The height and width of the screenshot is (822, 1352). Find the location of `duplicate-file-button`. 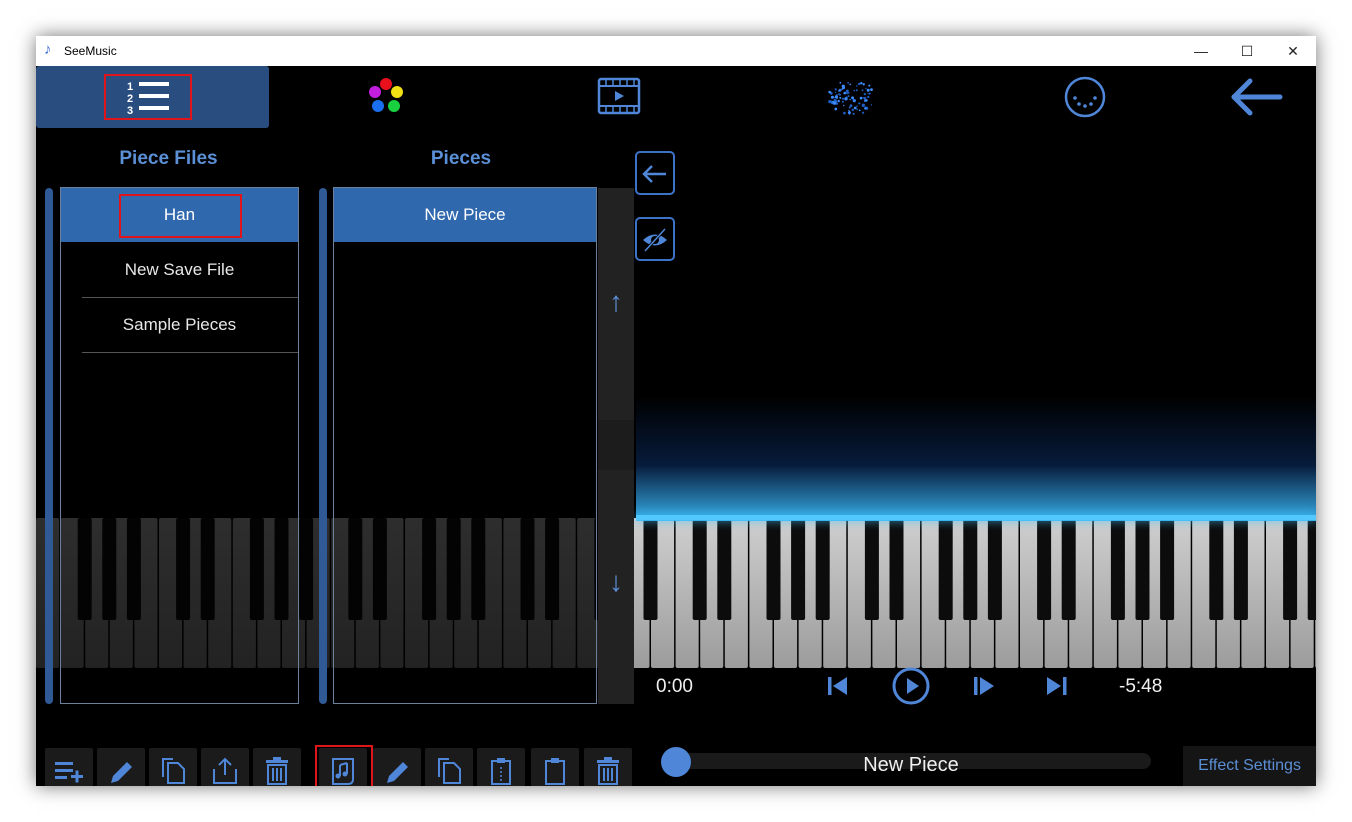

duplicate-file-button is located at coordinates (173, 767).